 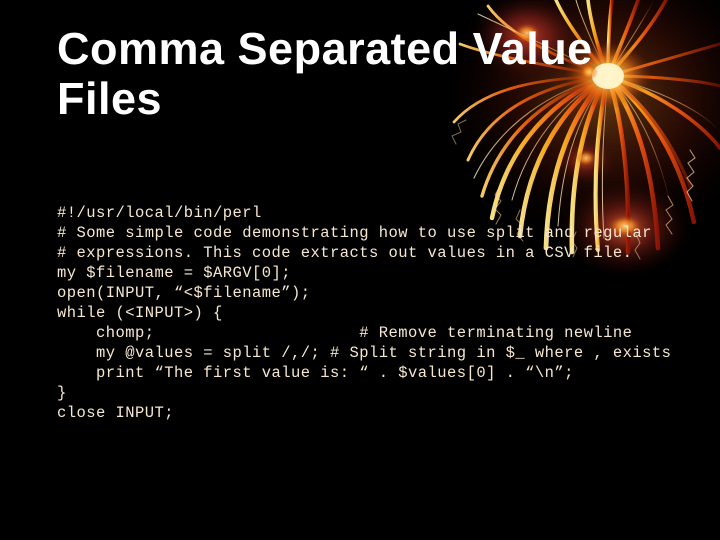 What do you see at coordinates (116, 413) in the screenshot?
I see `code-line: close INPUT;` at bounding box center [116, 413].